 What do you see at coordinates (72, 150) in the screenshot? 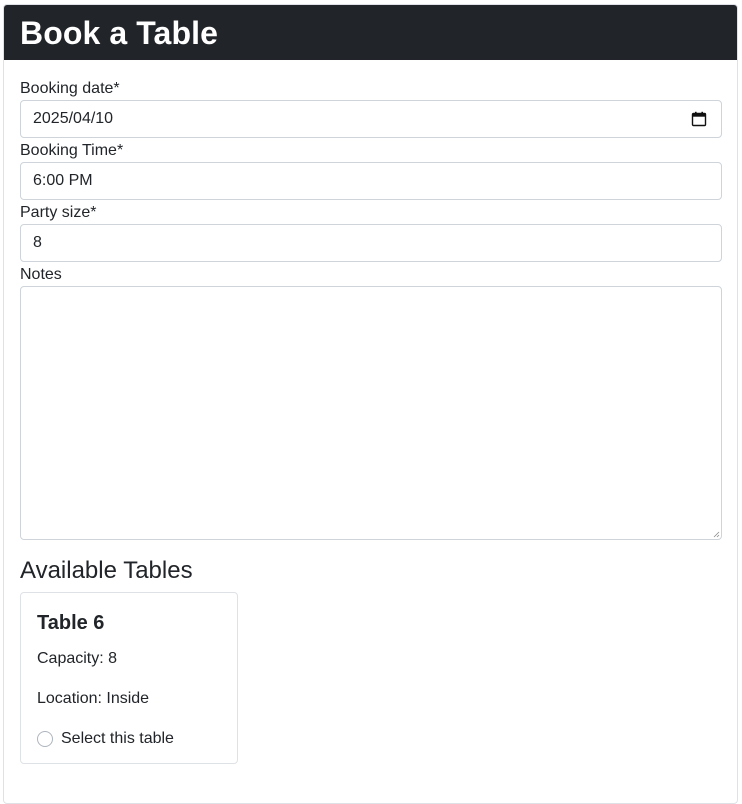
I see `booking-time-label: Booking Time*` at bounding box center [72, 150].